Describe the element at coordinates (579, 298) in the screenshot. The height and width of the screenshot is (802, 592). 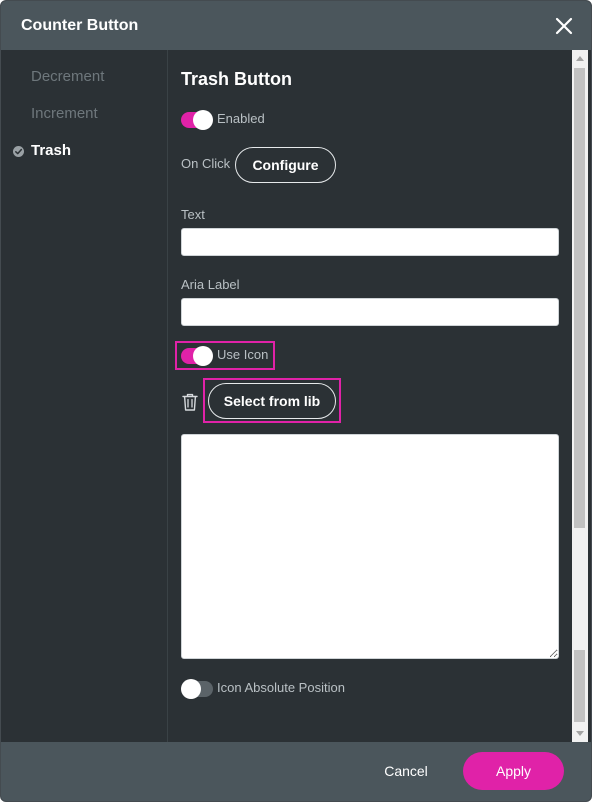
I see `scrollbar-thumb` at that location.